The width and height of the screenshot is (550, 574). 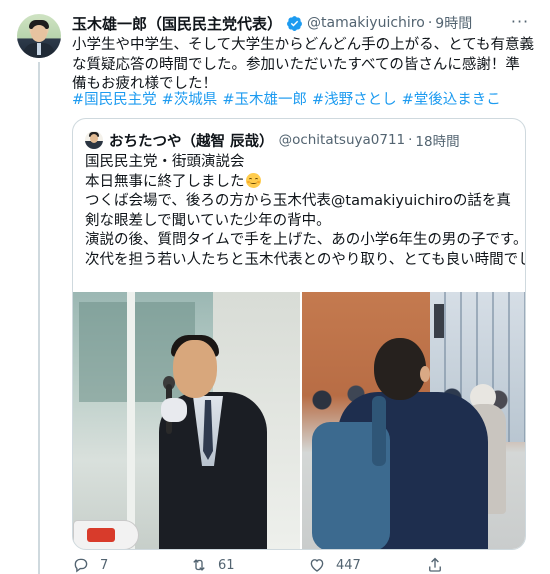 What do you see at coordinates (317, 565) in the screenshot?
I see `heart-icon` at bounding box center [317, 565].